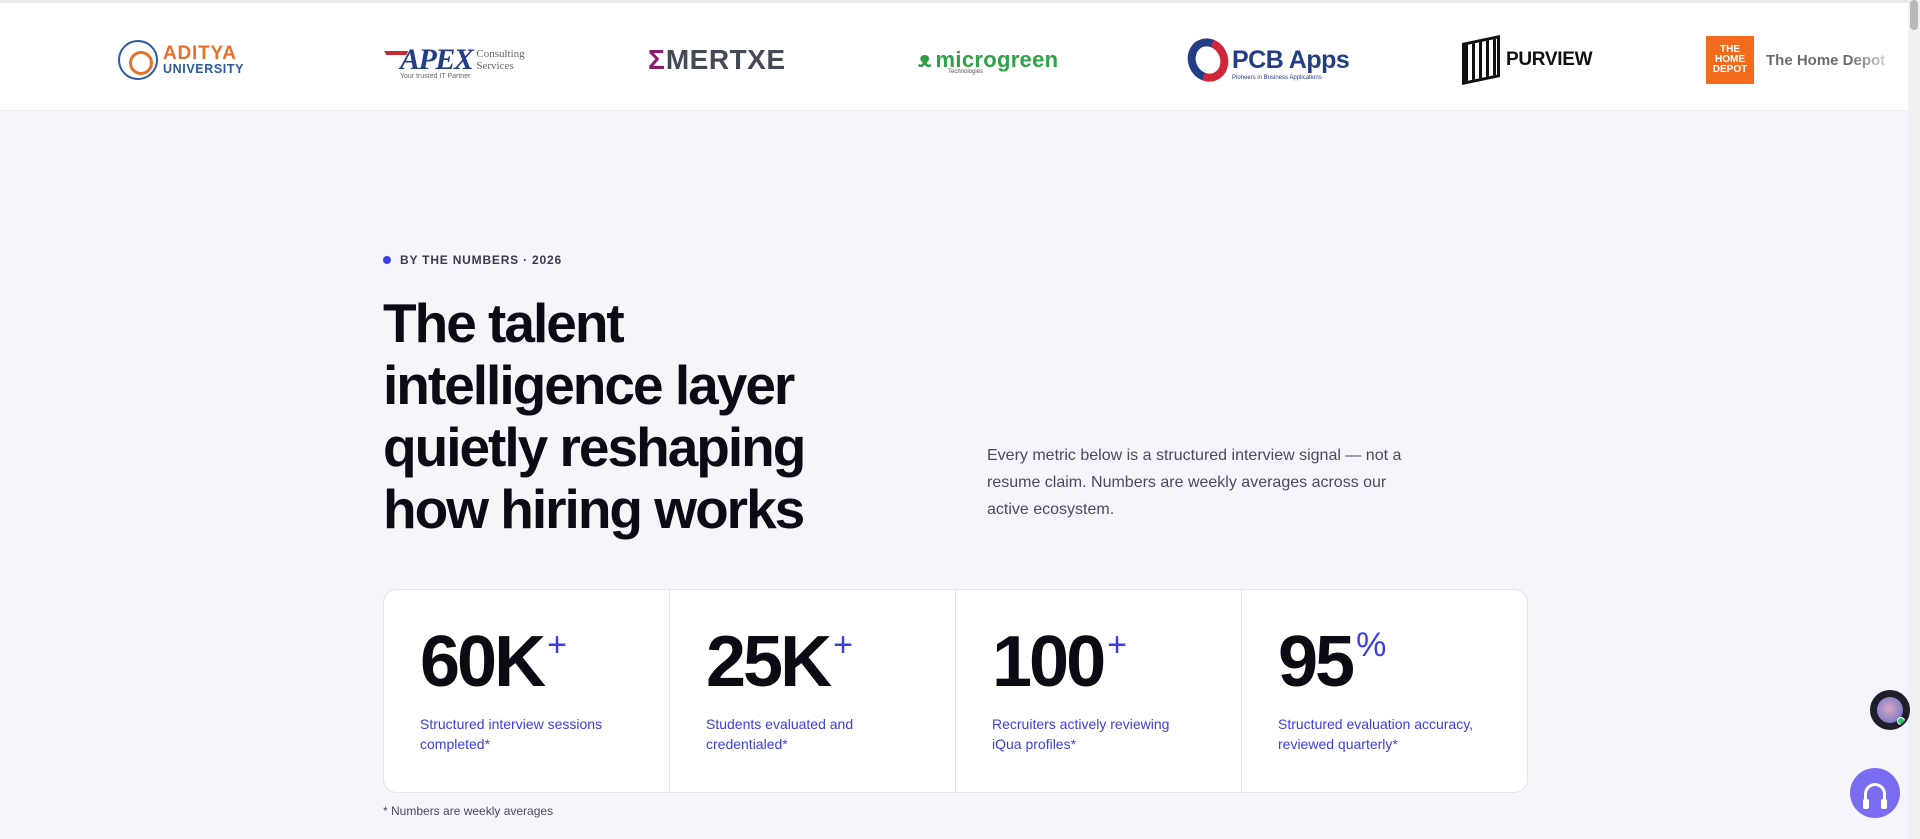  What do you see at coordinates (1208, 60) in the screenshot?
I see `pcb-swirl-icon` at bounding box center [1208, 60].